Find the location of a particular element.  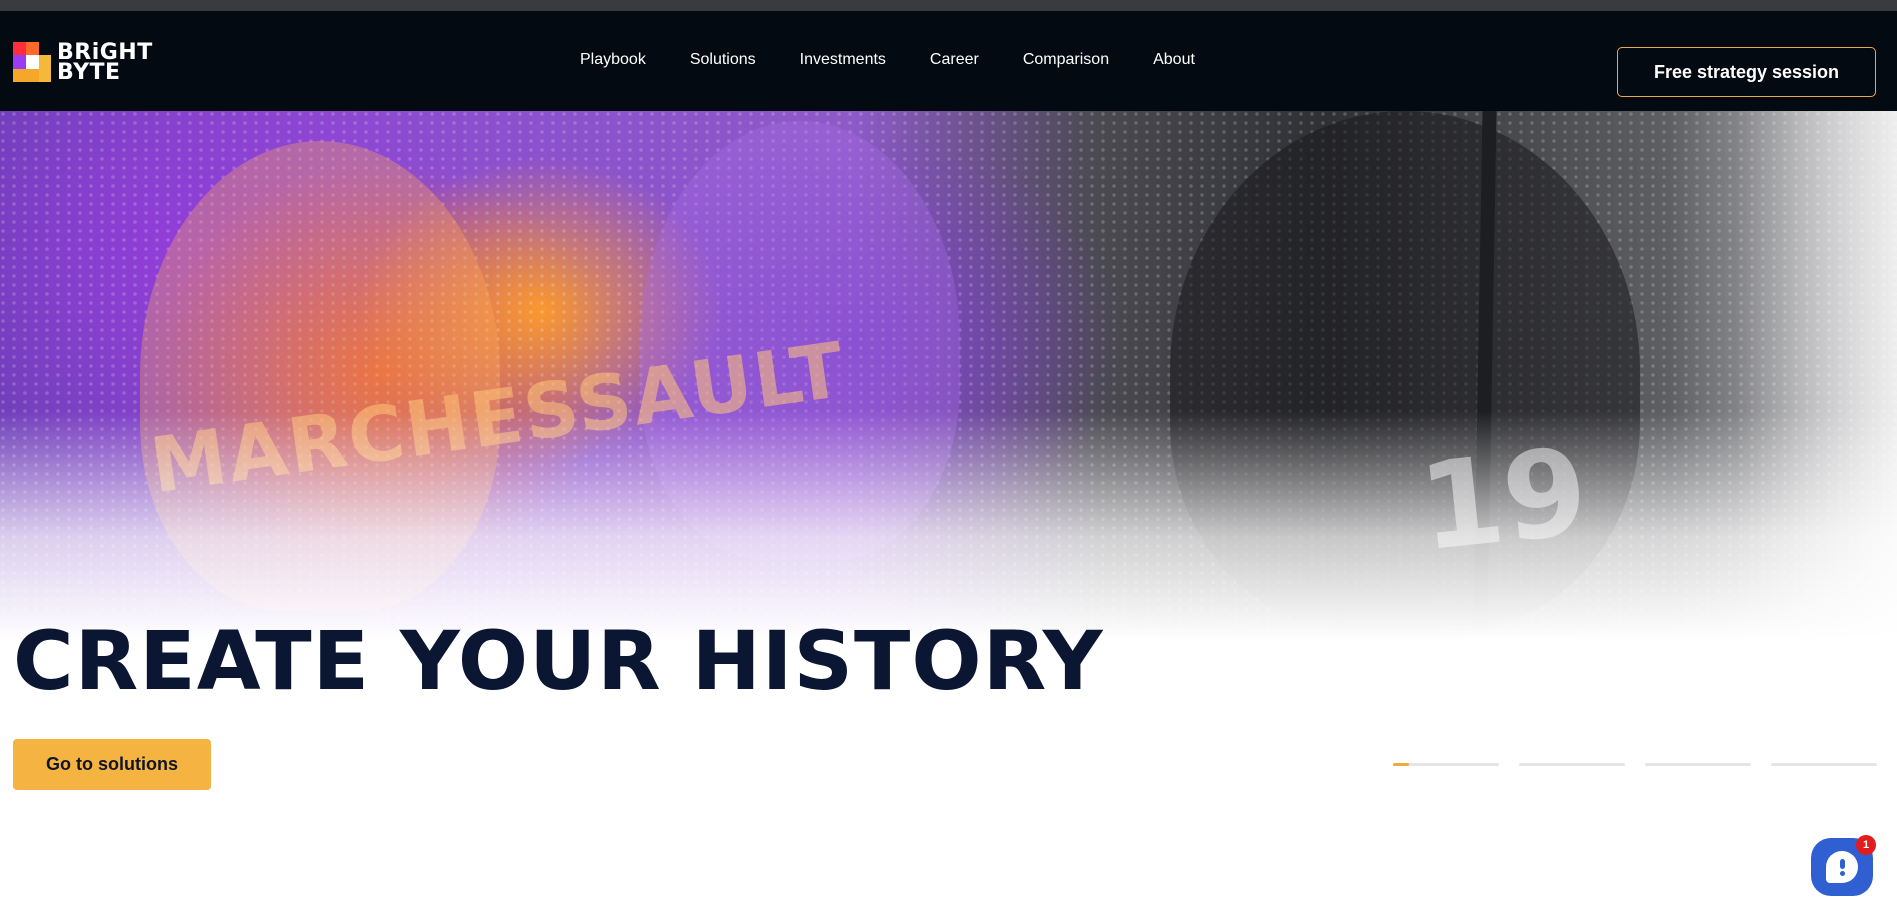

nav-item-solutions: Solutions is located at coordinates (723, 60).